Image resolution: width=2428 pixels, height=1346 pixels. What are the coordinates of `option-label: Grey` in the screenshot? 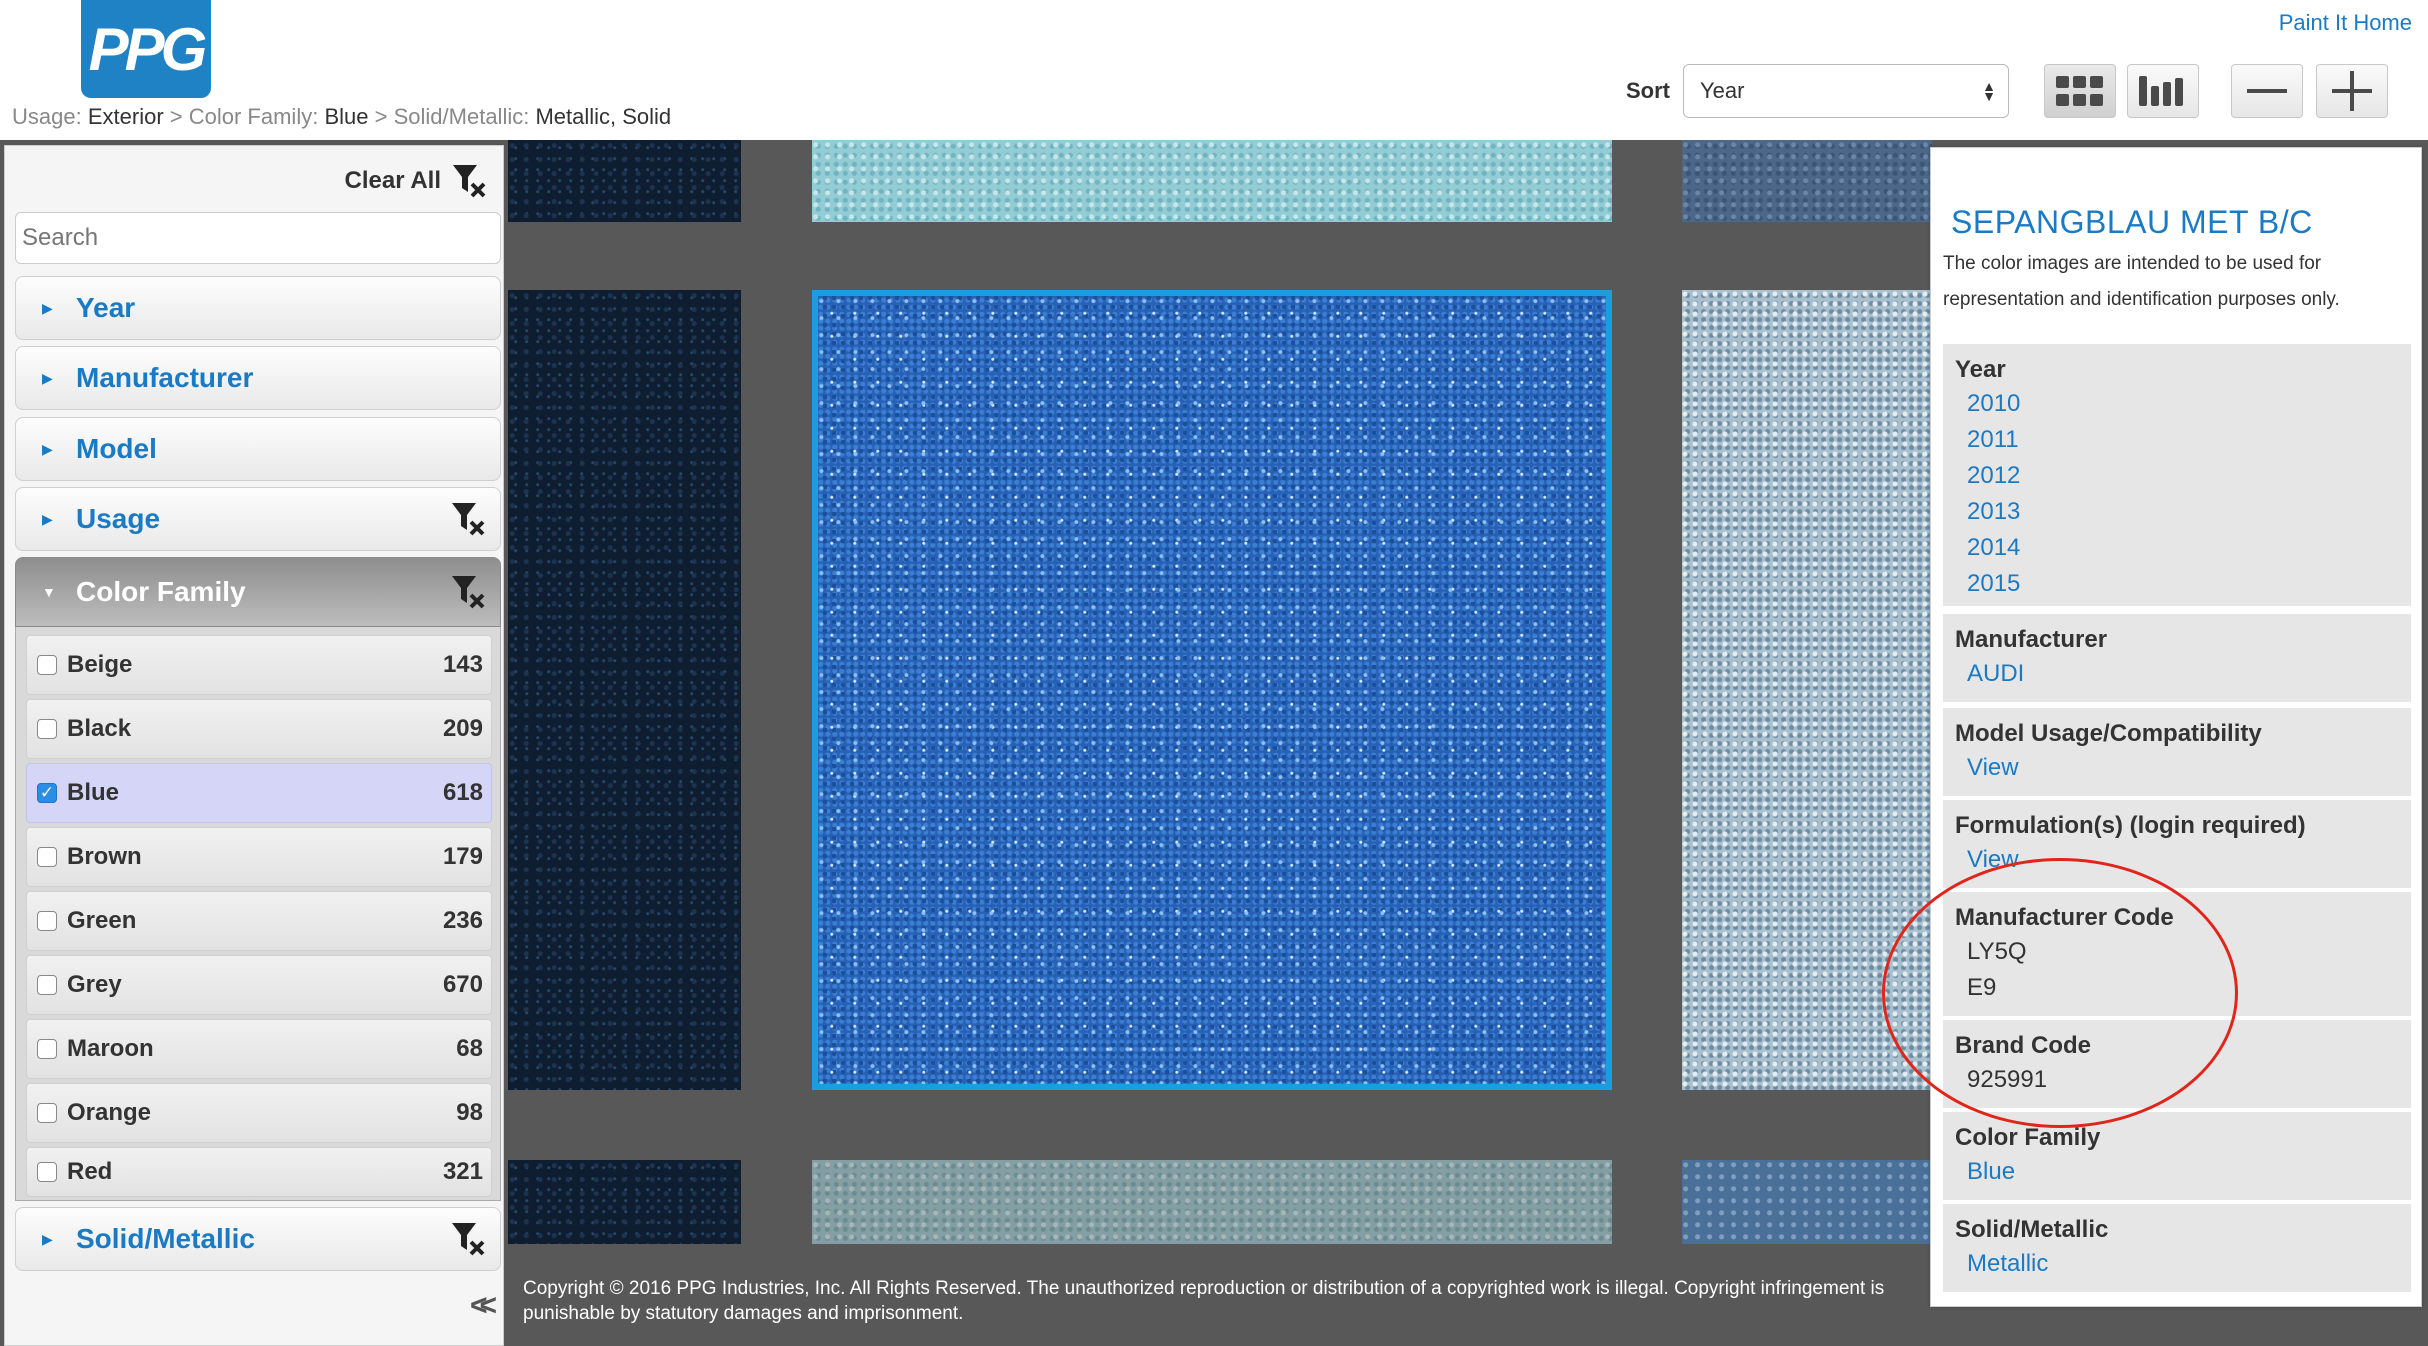 It's located at (94, 984).